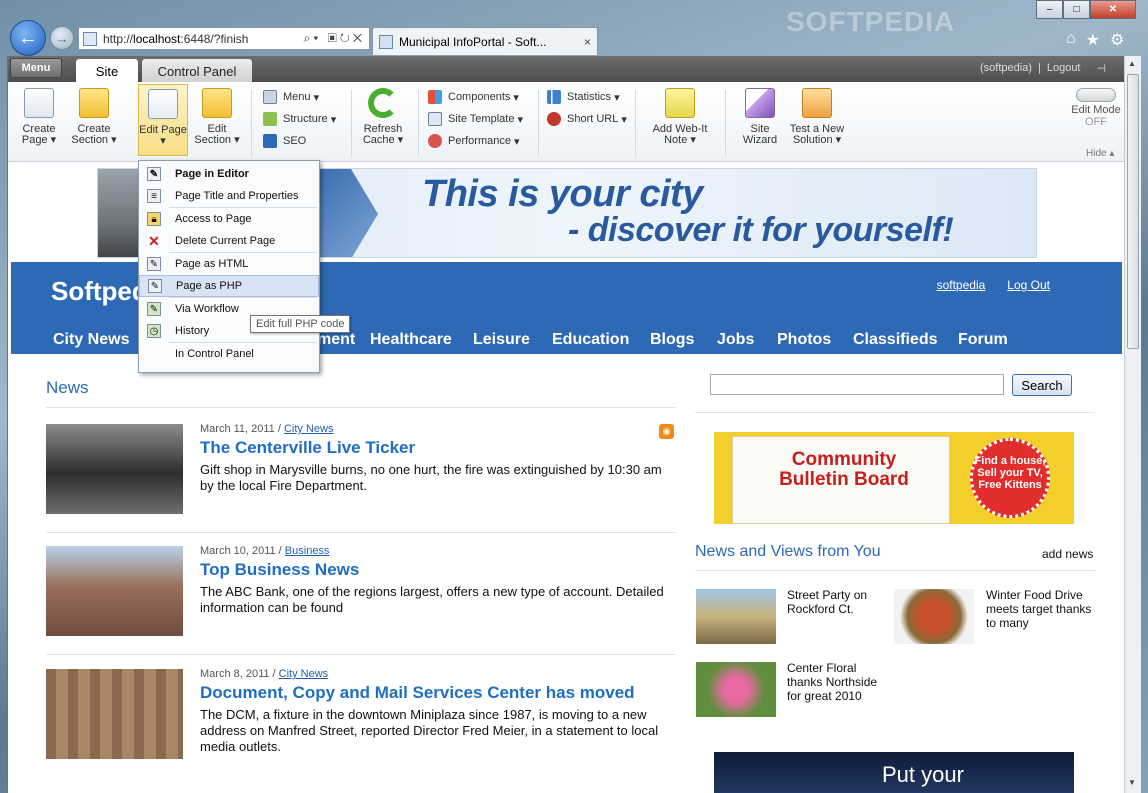 Image resolution: width=1148 pixels, height=793 pixels. I want to click on advertisement-banner: Put your, so click(894, 772).